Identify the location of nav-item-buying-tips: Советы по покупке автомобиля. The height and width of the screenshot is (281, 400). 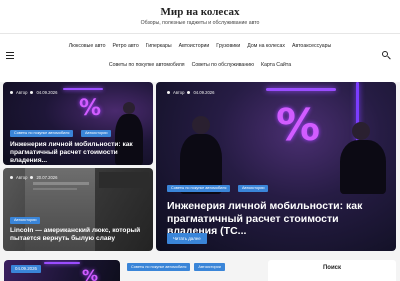
(147, 65).